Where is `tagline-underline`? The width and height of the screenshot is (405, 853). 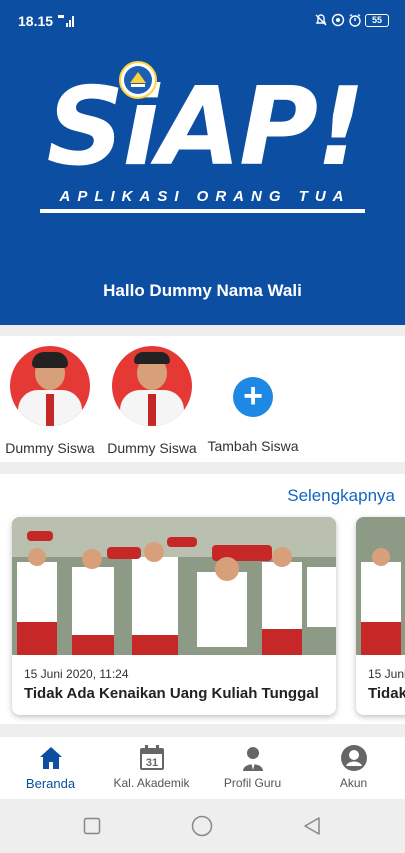
tagline-underline is located at coordinates (202, 211).